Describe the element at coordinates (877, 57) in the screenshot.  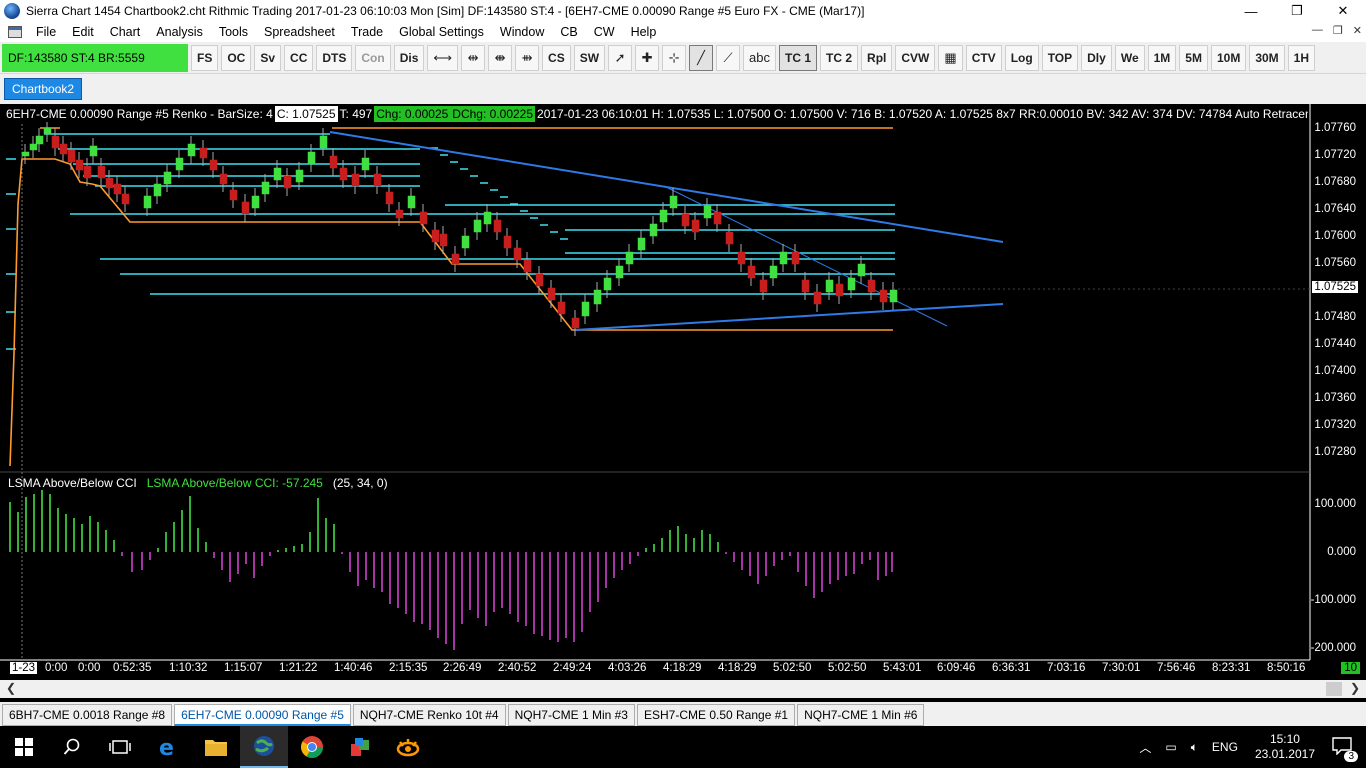
I see `toolbar-button-rpl: Rpl` at that location.